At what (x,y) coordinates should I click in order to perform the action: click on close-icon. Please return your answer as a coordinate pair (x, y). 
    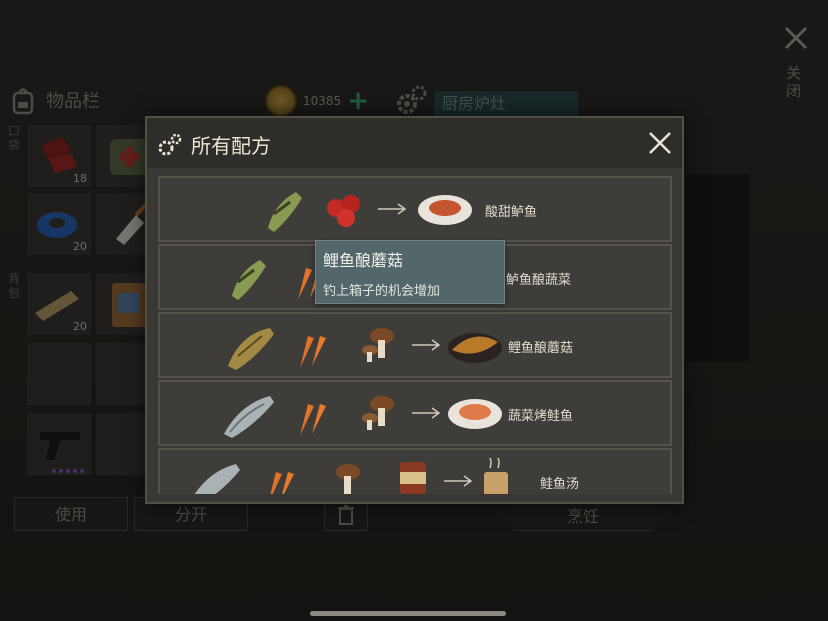
    Looking at the image, I should click on (660, 143).